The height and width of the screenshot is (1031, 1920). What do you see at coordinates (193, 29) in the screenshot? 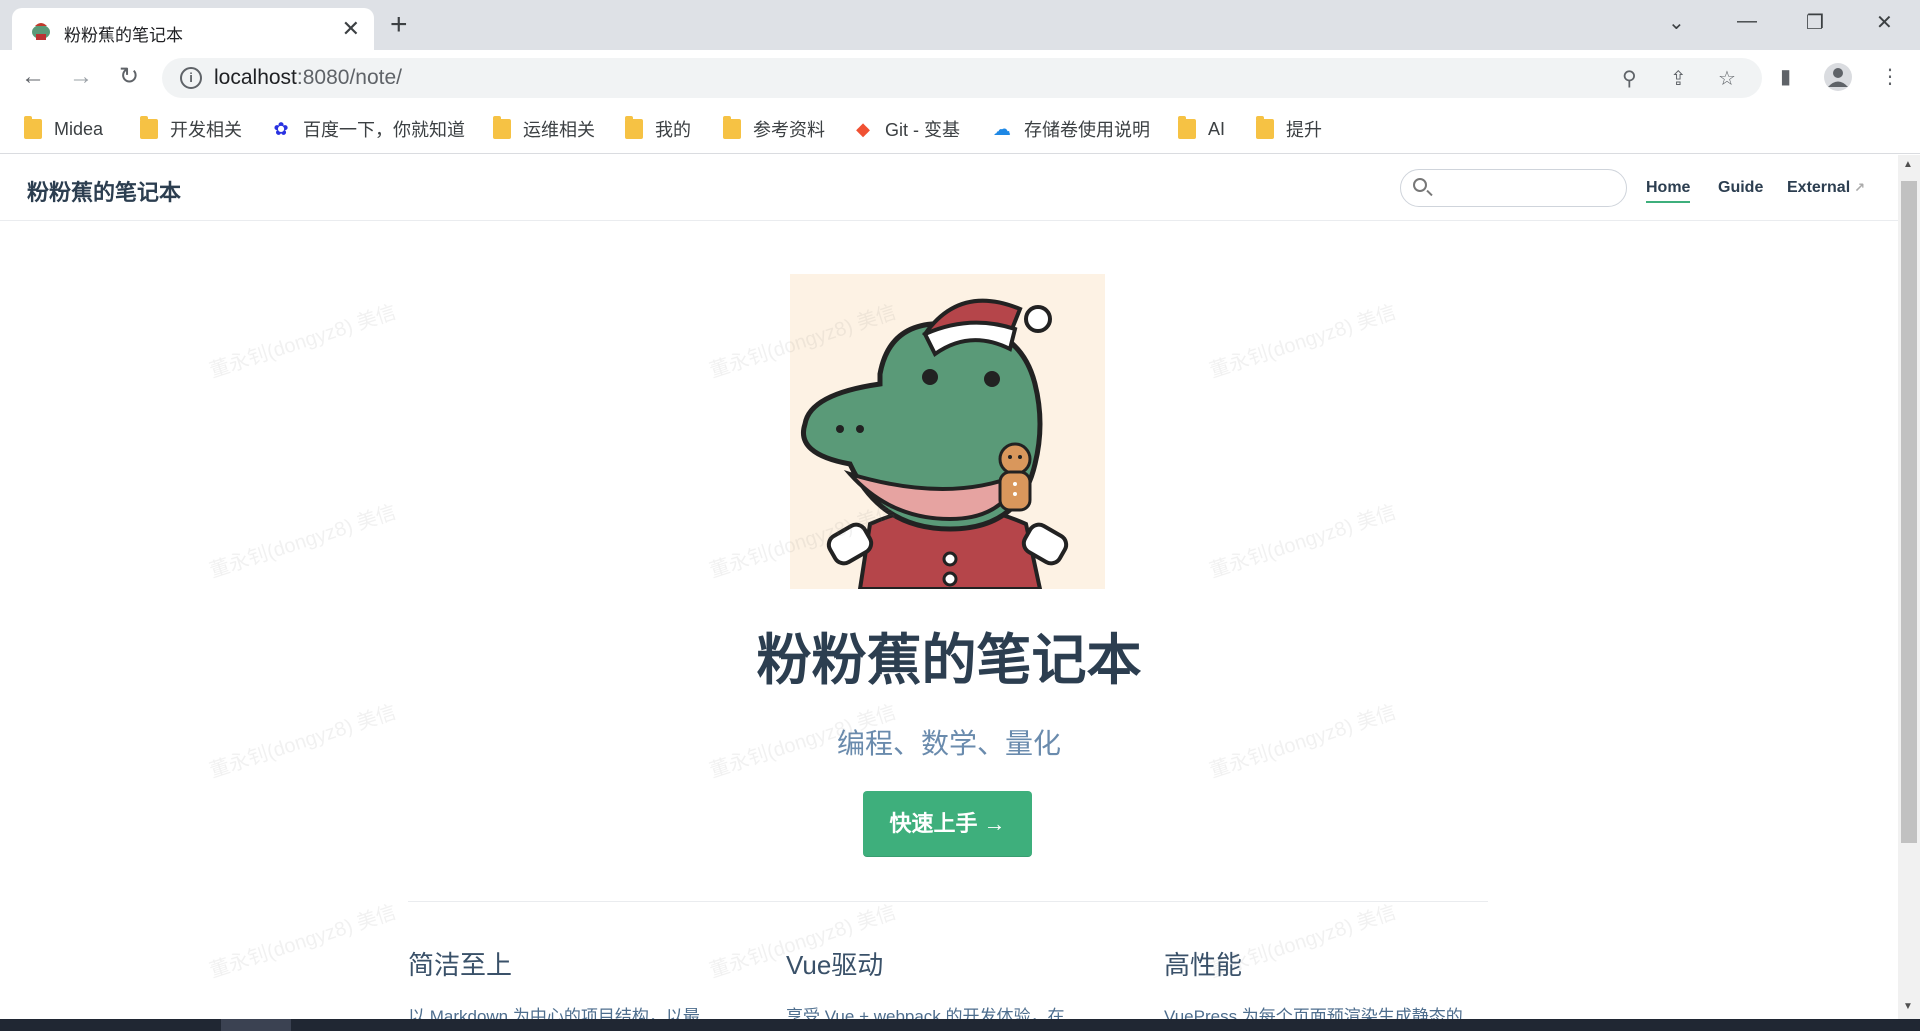
I see `browser-tab: 粉粉蕉的笔记本 ✕` at bounding box center [193, 29].